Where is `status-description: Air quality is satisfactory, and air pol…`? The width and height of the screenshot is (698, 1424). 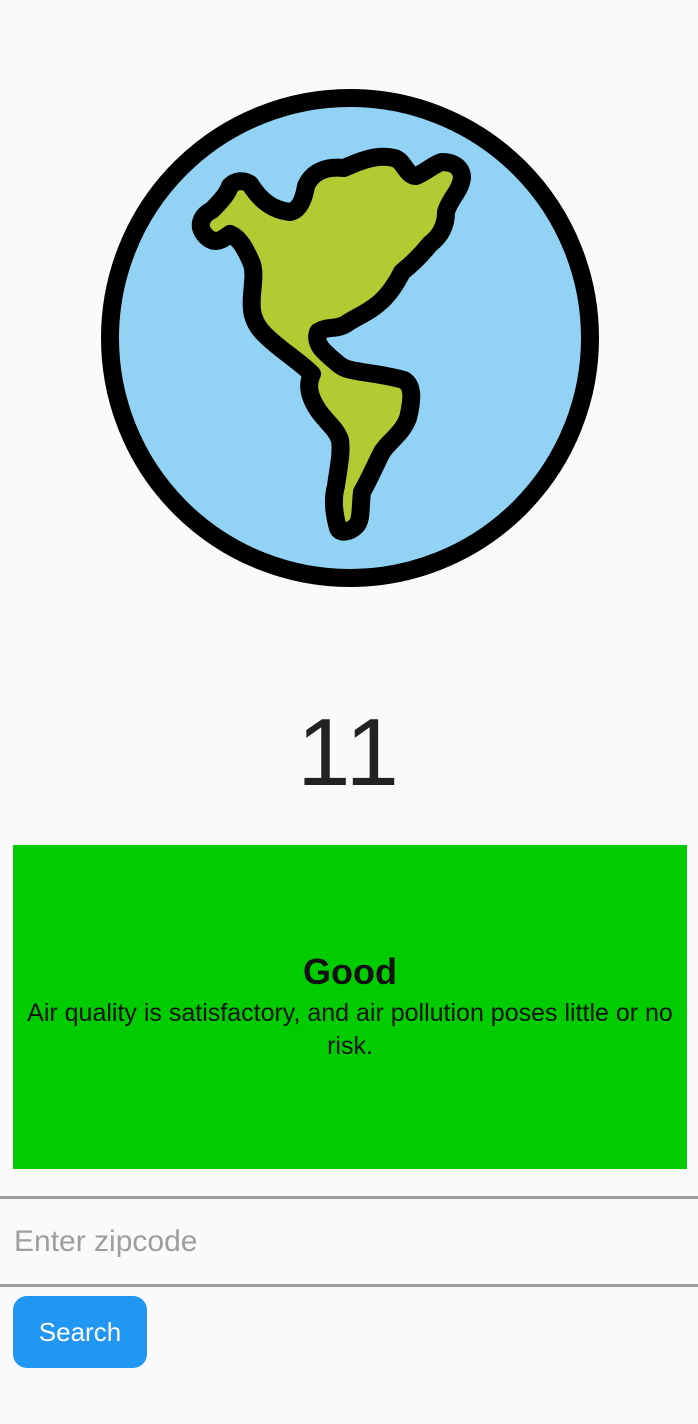 status-description: Air quality is satisfactory, and air pol… is located at coordinates (350, 1029).